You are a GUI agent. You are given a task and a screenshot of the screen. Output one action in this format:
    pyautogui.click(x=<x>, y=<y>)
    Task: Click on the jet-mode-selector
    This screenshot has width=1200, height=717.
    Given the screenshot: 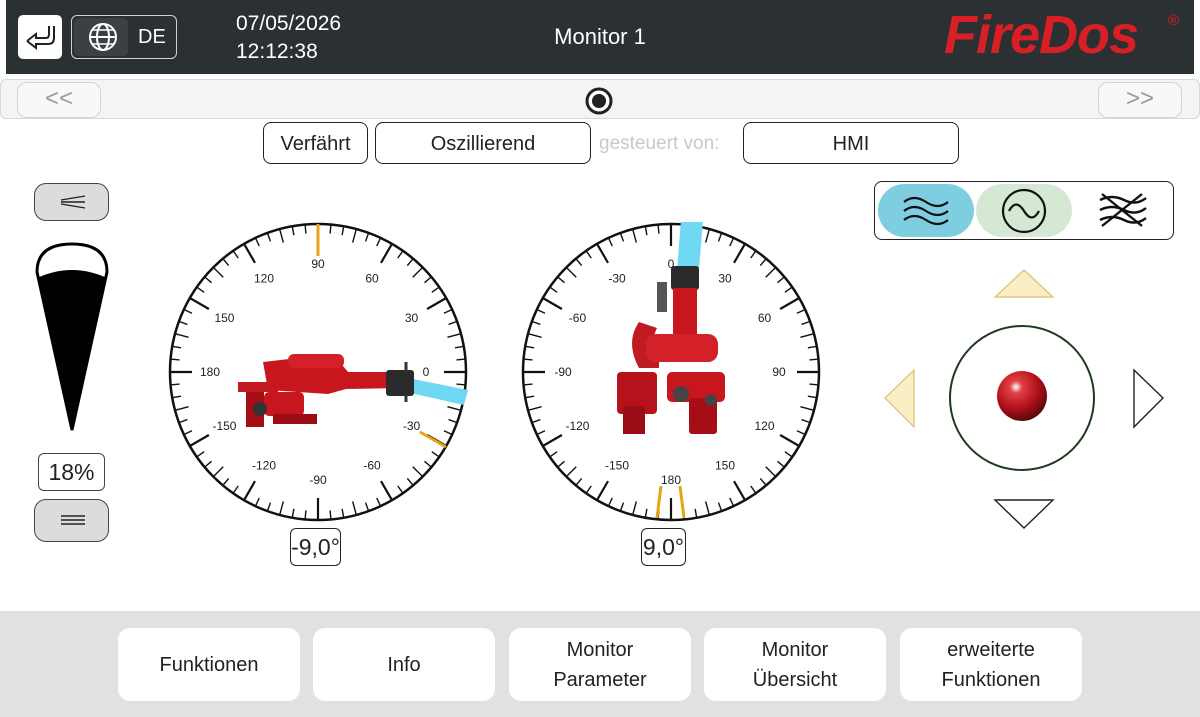 What is the action you would take?
    pyautogui.click(x=1024, y=210)
    